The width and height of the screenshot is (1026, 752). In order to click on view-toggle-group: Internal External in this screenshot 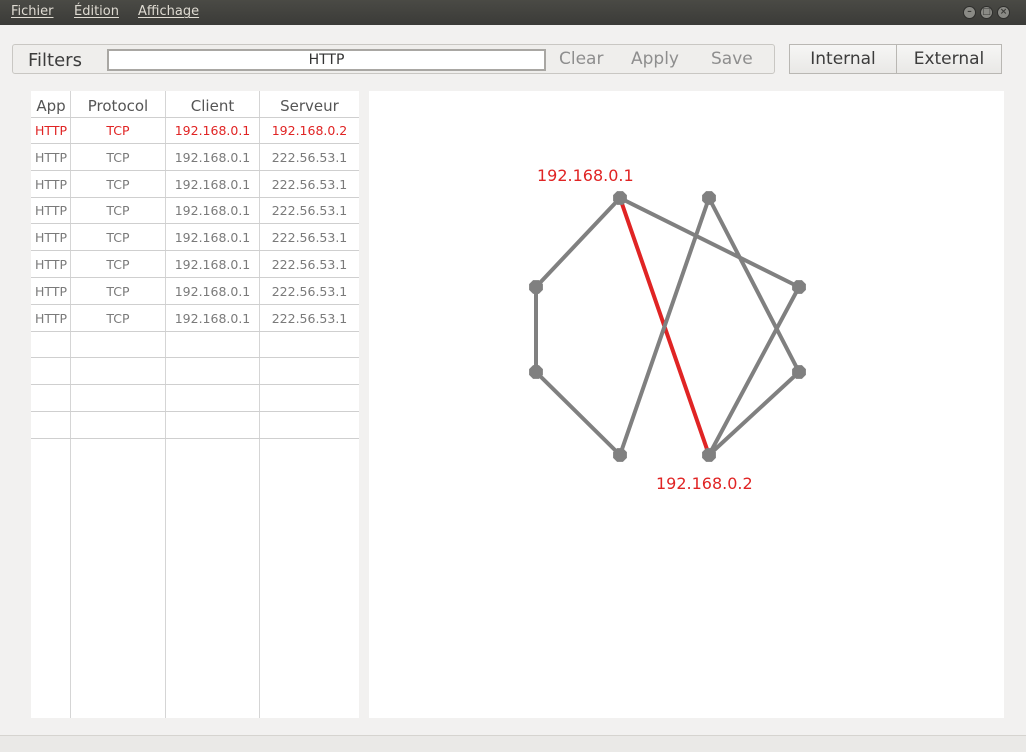, I will do `click(895, 59)`.